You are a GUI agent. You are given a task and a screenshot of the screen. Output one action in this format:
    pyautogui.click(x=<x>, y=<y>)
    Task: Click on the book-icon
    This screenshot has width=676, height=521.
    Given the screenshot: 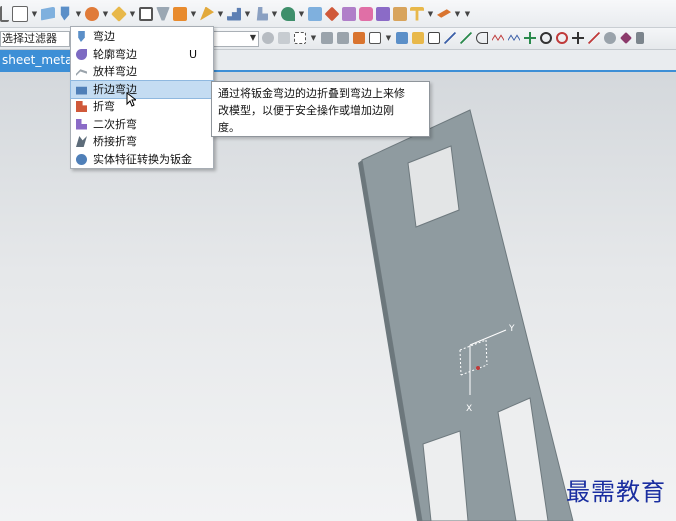 What is the action you would take?
    pyautogui.click(x=180, y=13)
    